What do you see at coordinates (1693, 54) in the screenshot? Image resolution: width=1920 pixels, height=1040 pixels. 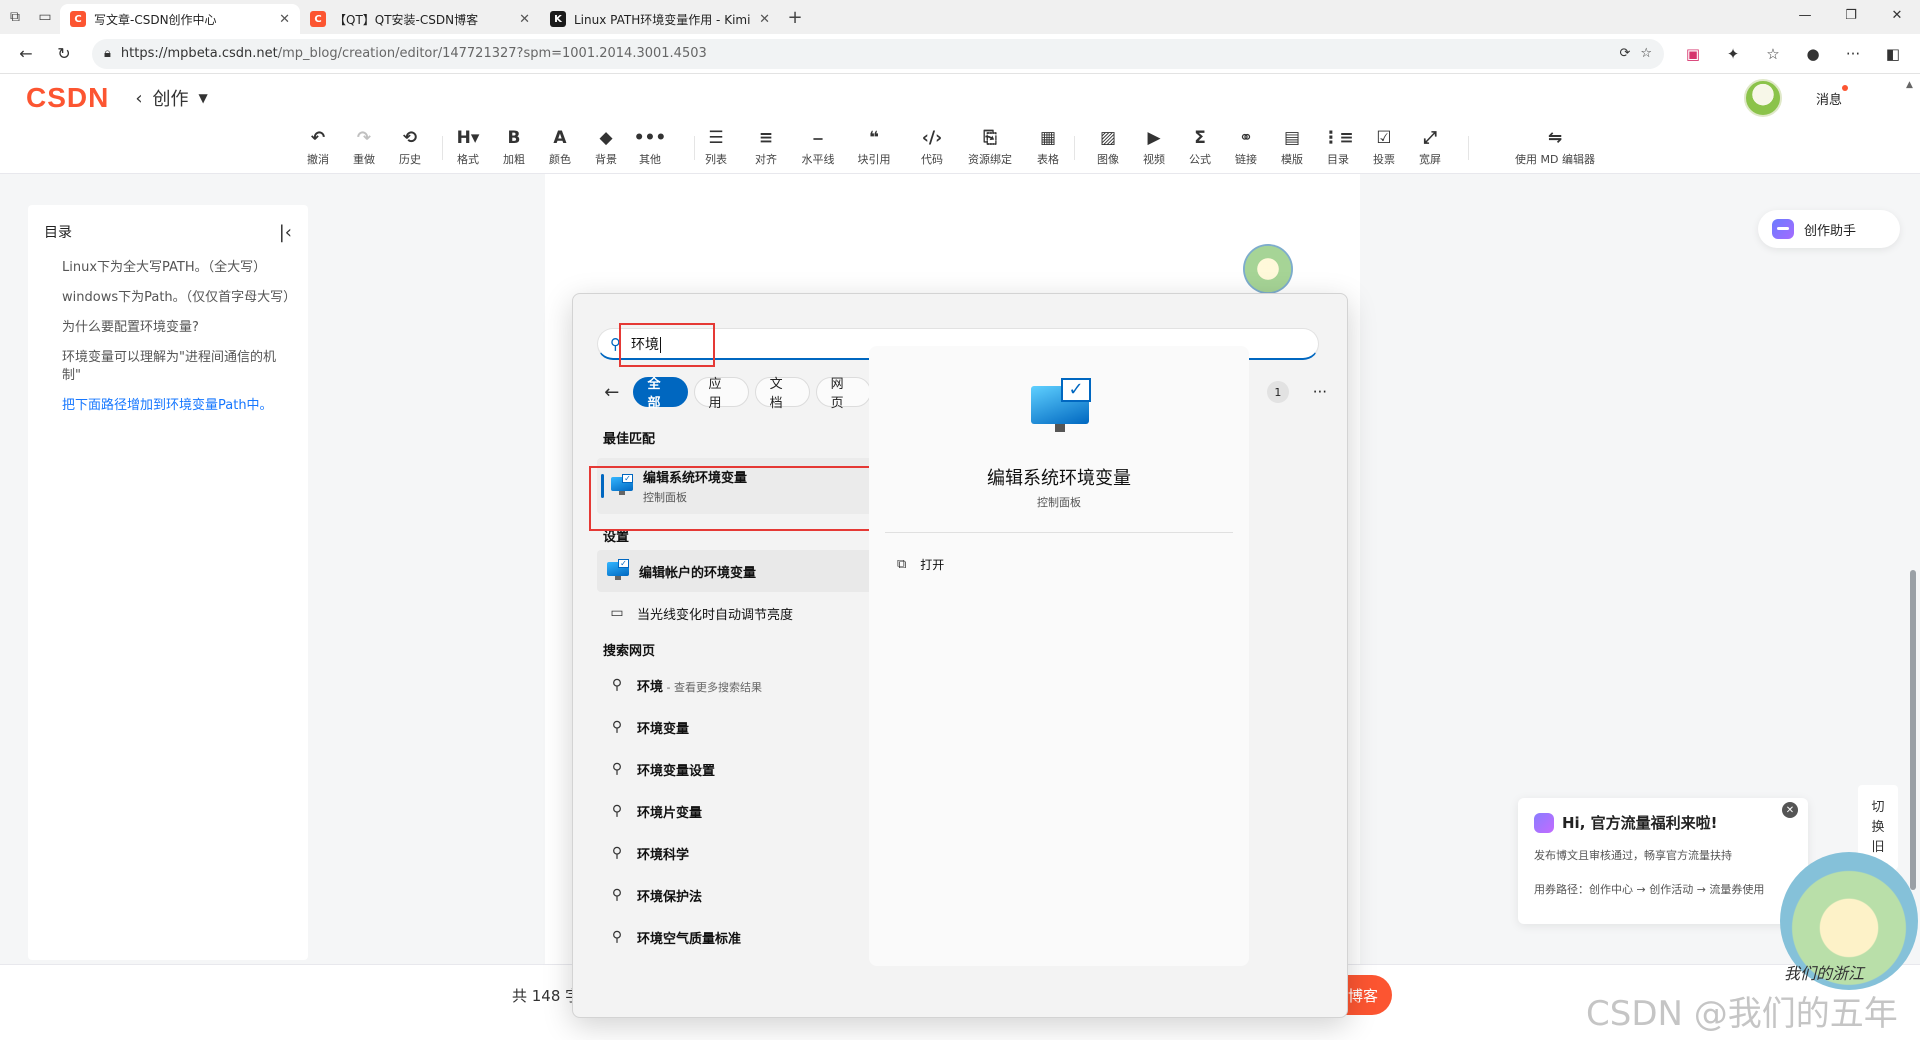 I see `extension-icon: ▣` at bounding box center [1693, 54].